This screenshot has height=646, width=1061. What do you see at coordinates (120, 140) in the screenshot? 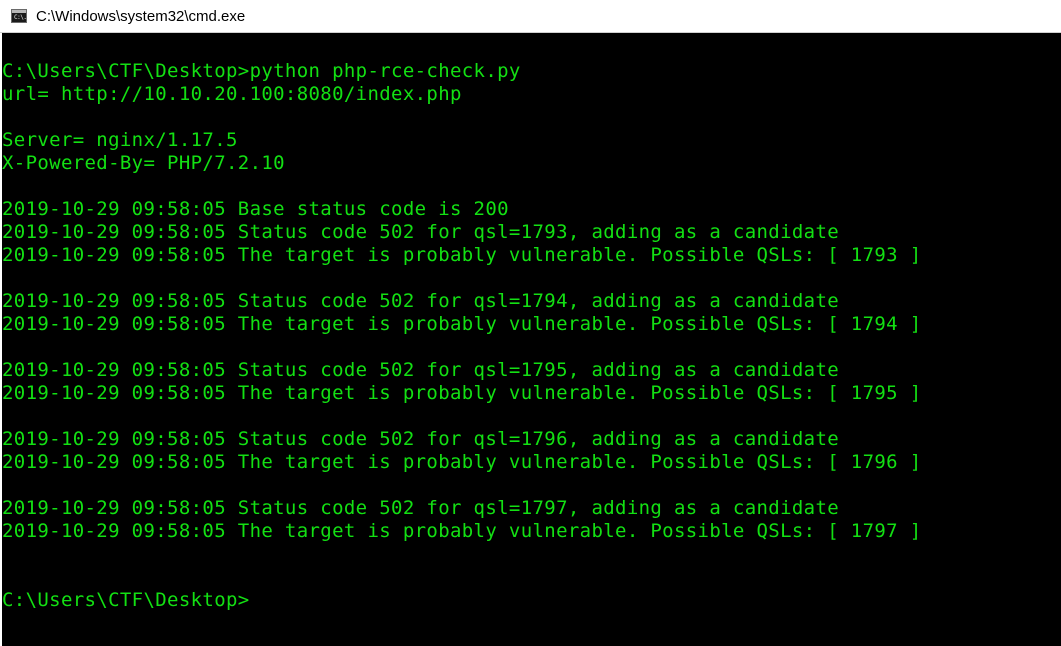
I see `console-line: Server= nginx/1.17.5` at bounding box center [120, 140].